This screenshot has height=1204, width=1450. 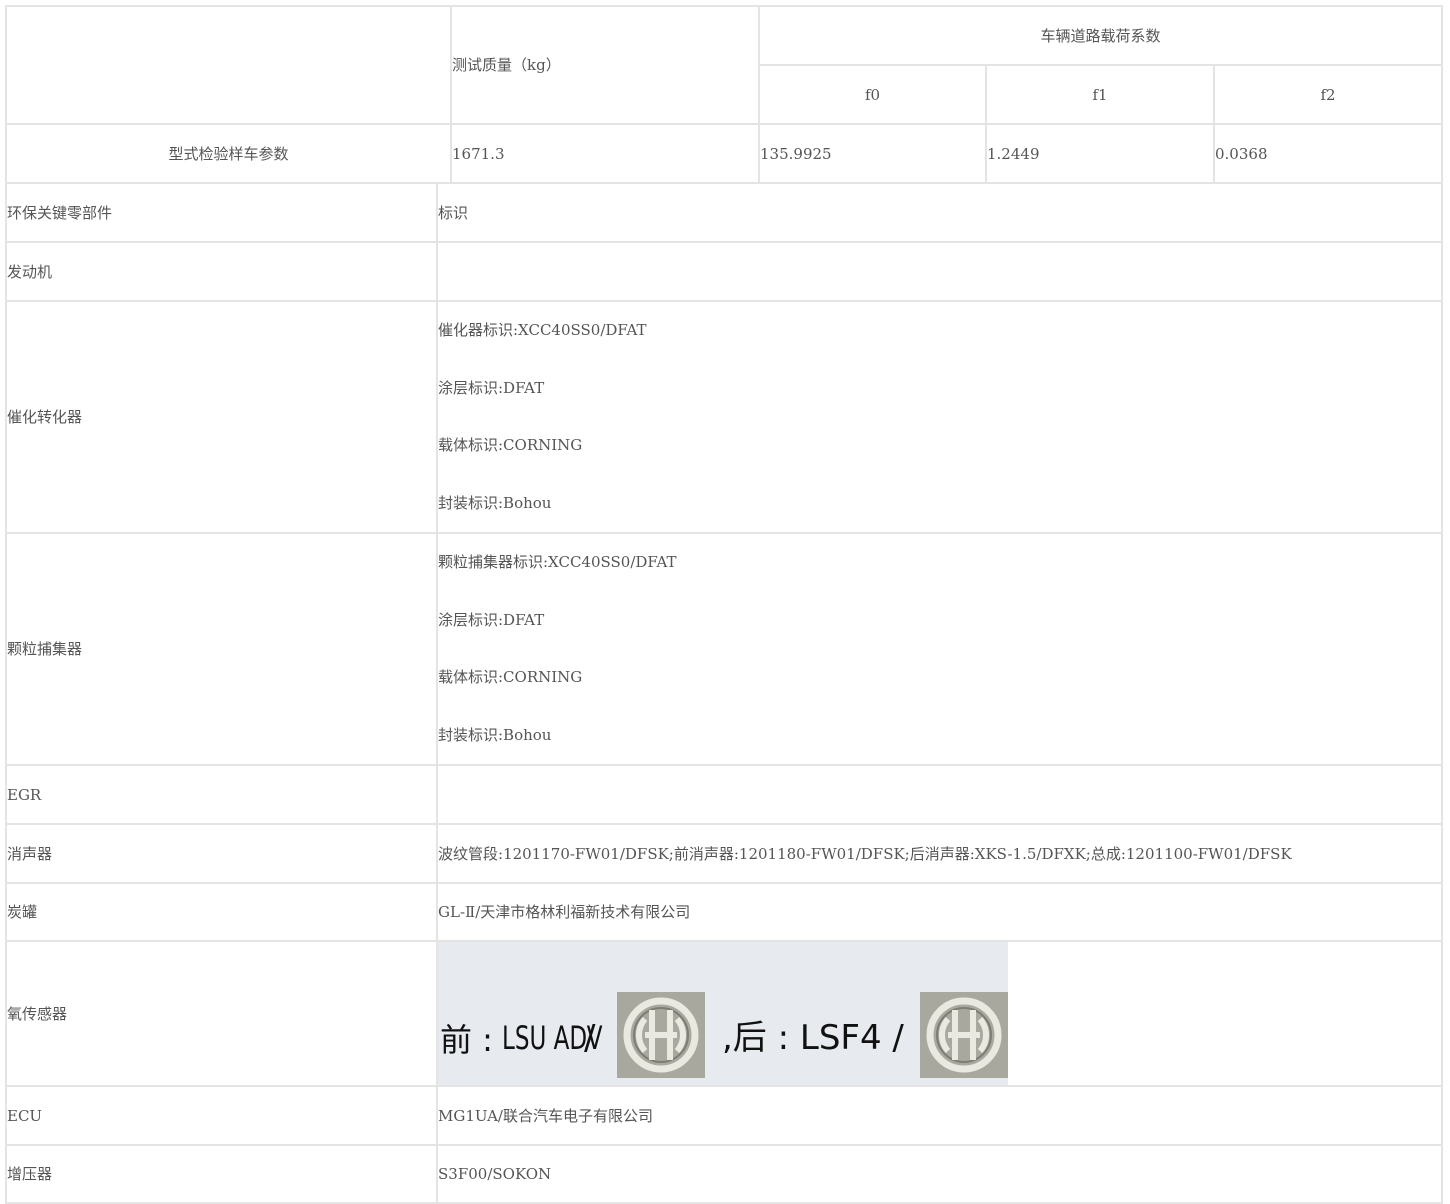 What do you see at coordinates (590, 1038) in the screenshot?
I see `o2-front-slash: /` at bounding box center [590, 1038].